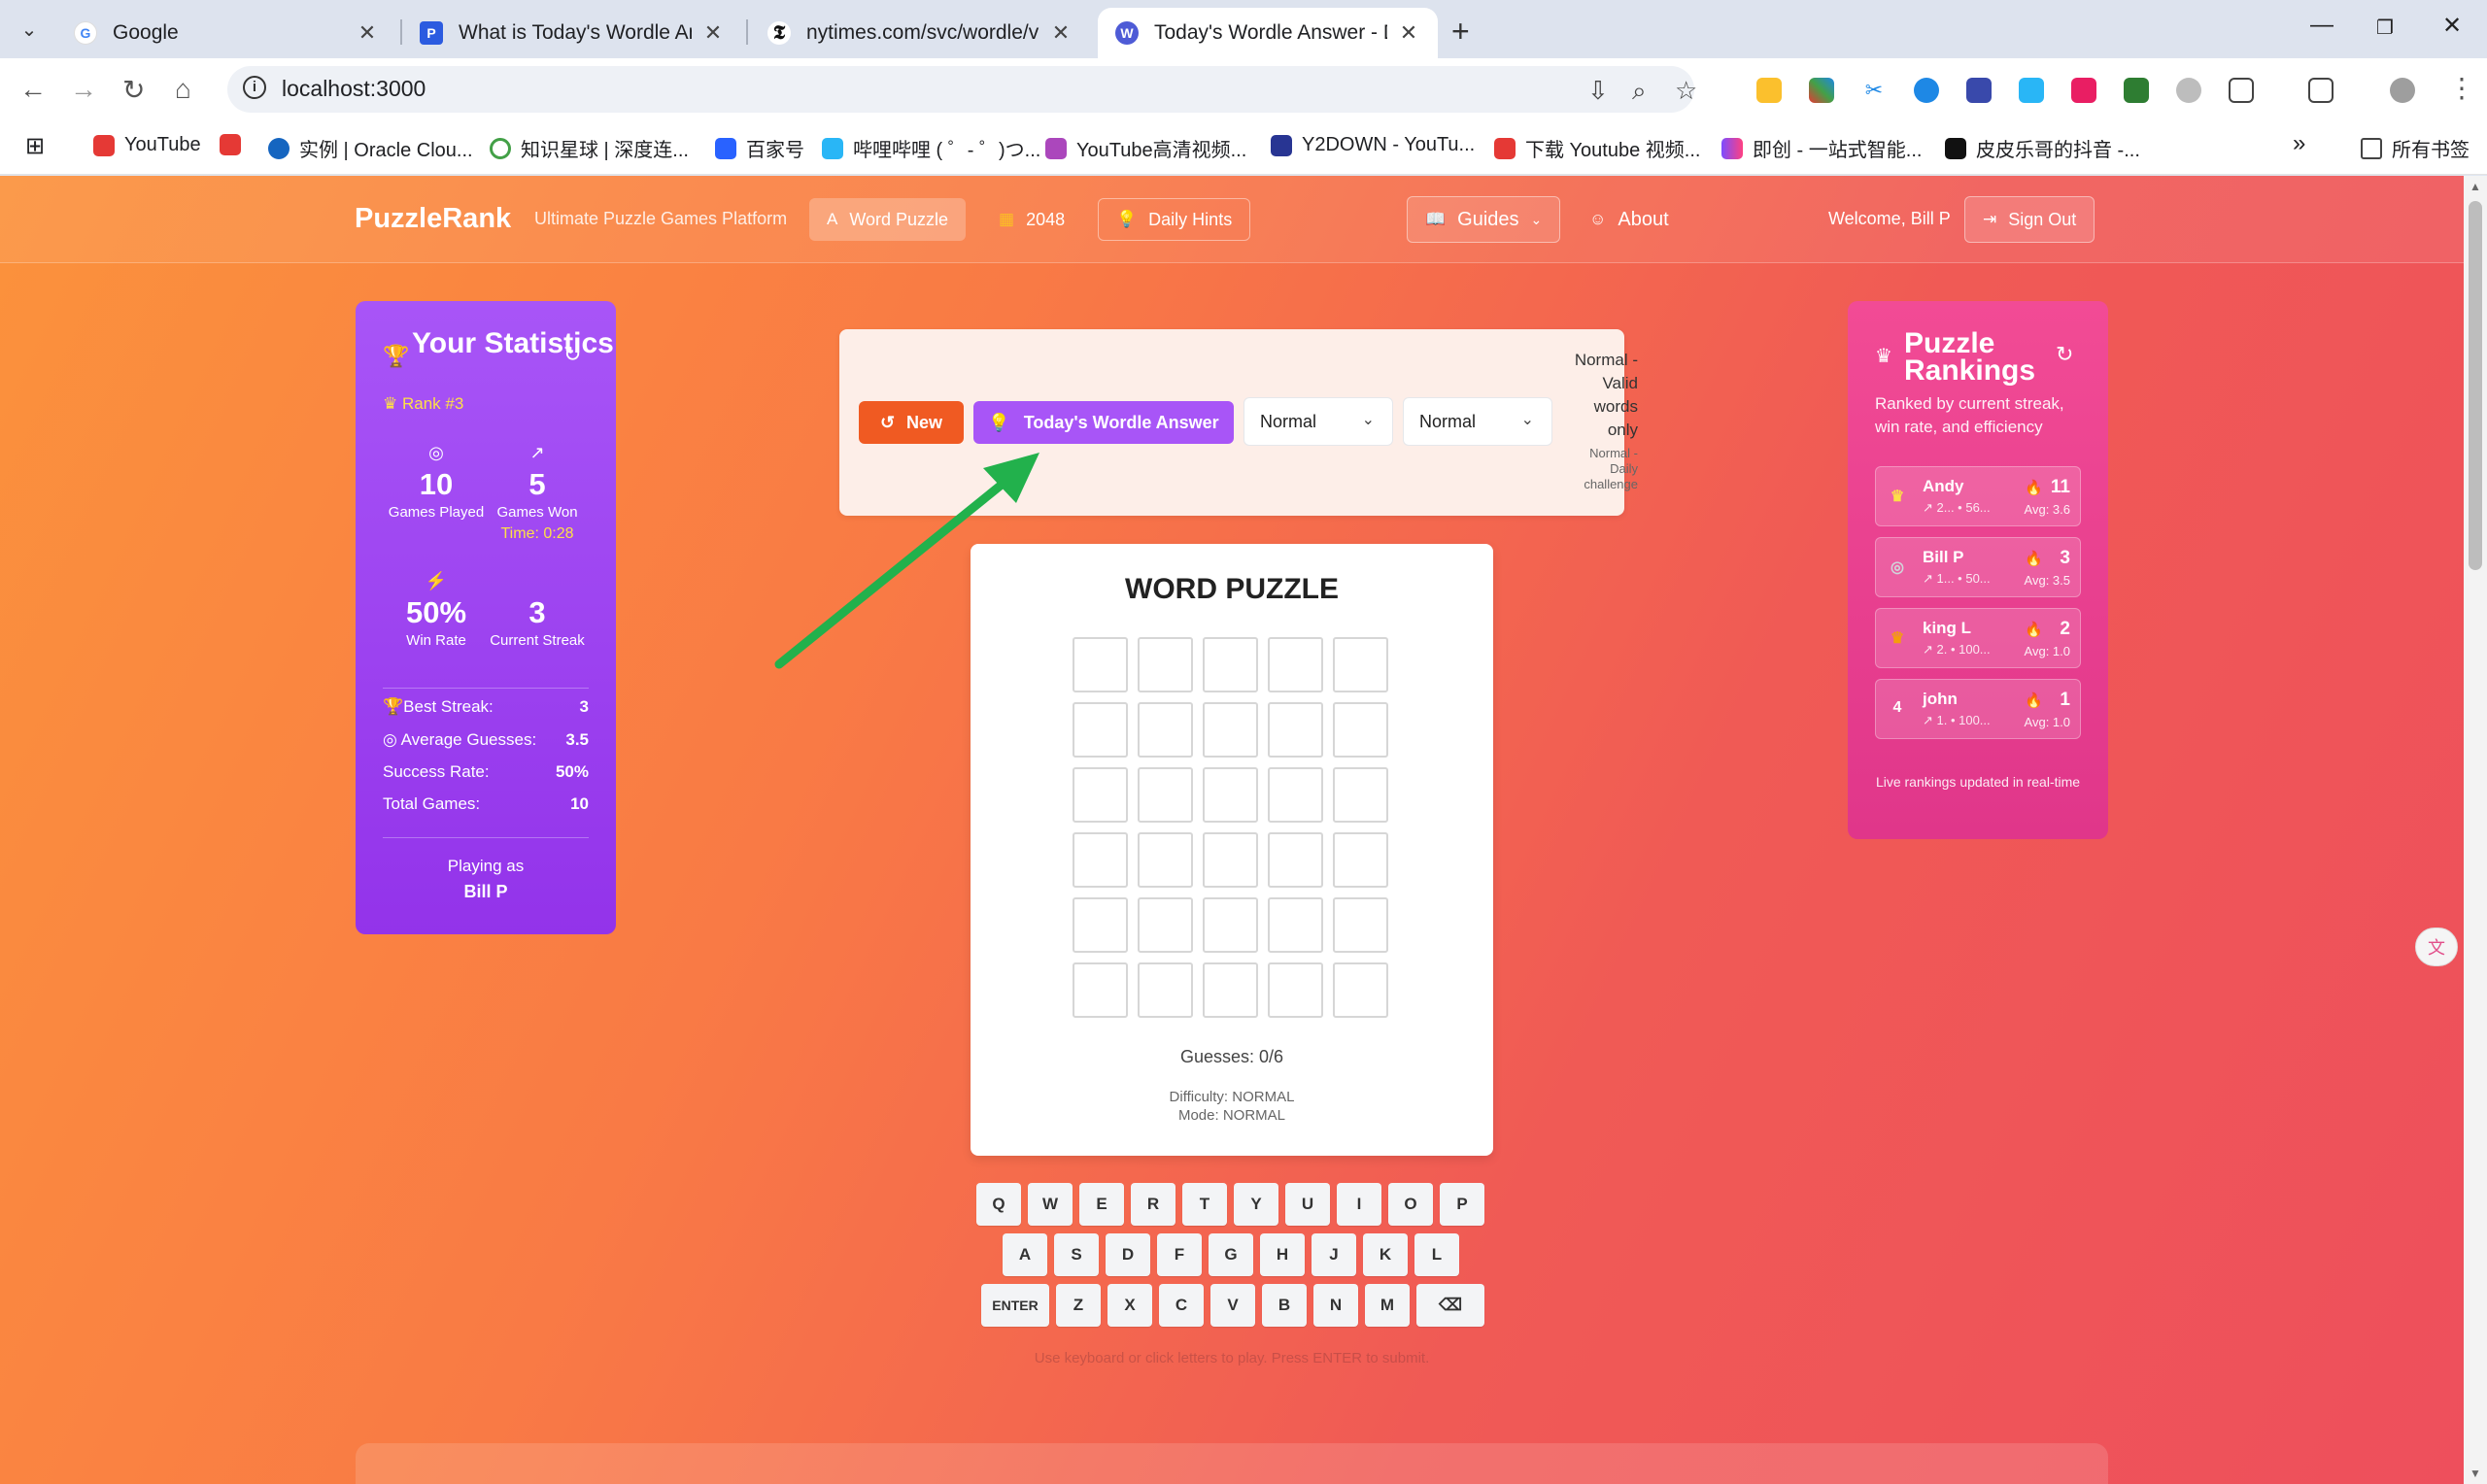  Describe the element at coordinates (1025, 1254) in the screenshot. I see `key-a: A` at that location.